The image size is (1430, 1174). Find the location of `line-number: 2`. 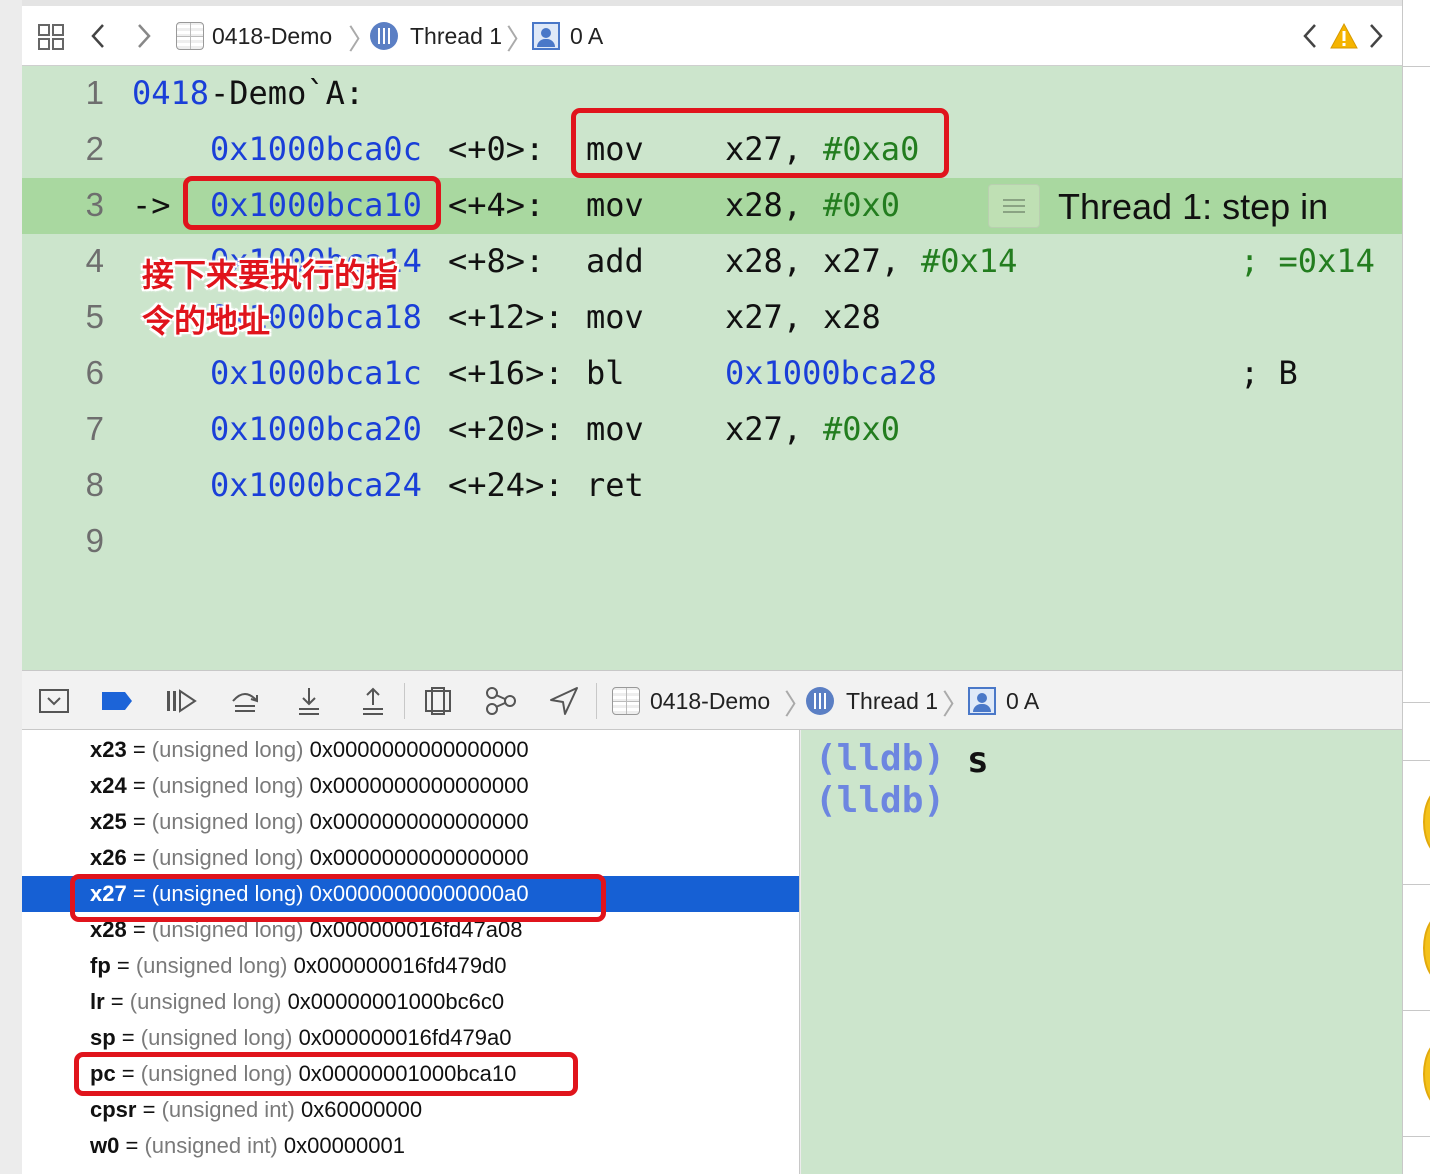

line-number: 2 is located at coordinates (94, 148).